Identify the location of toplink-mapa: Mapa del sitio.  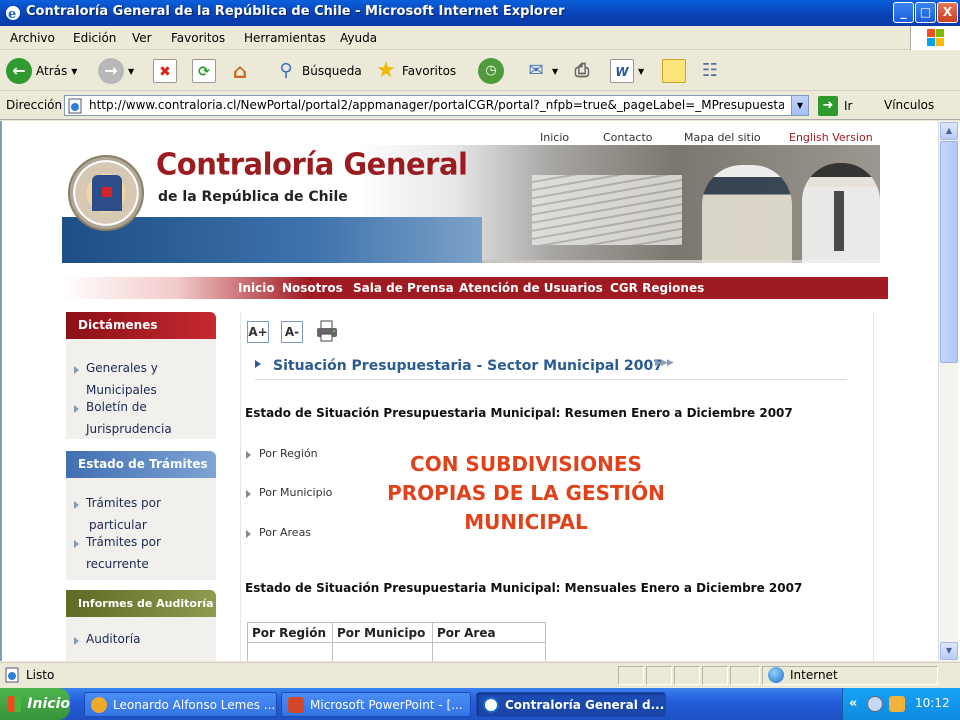
(722, 137).